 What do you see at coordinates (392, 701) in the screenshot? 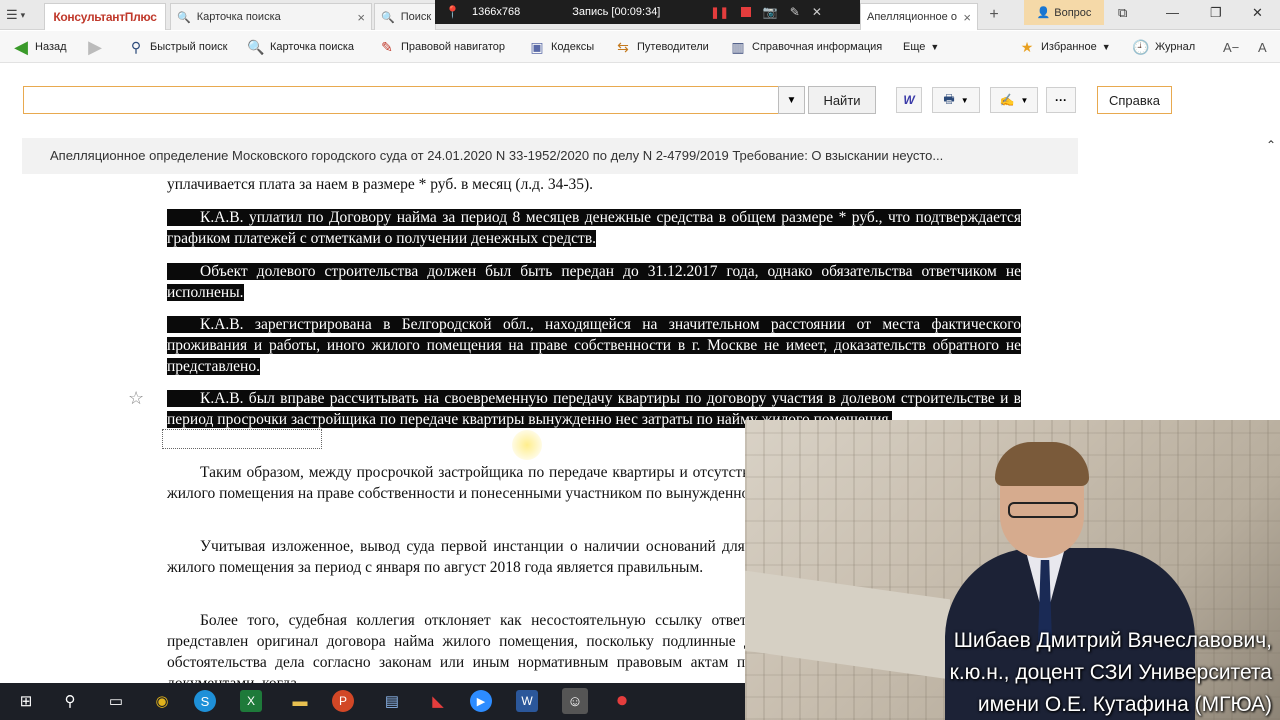
I see `notepad-icon: ▤` at bounding box center [392, 701].